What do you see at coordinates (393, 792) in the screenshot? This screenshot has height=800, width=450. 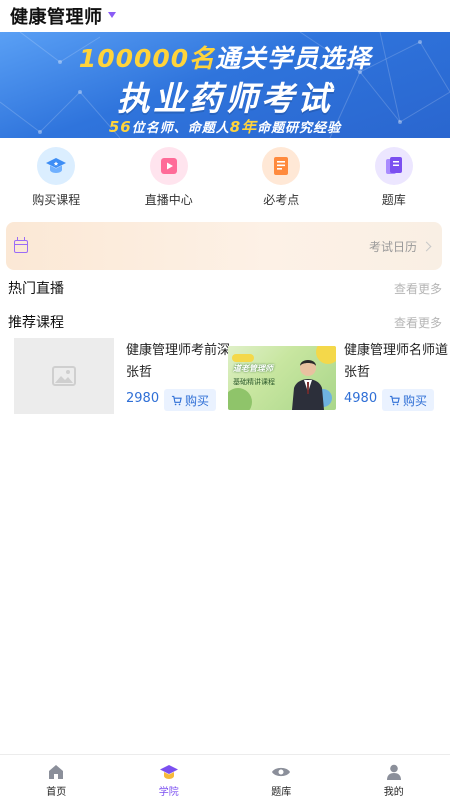 I see `tab-label: 我的` at bounding box center [393, 792].